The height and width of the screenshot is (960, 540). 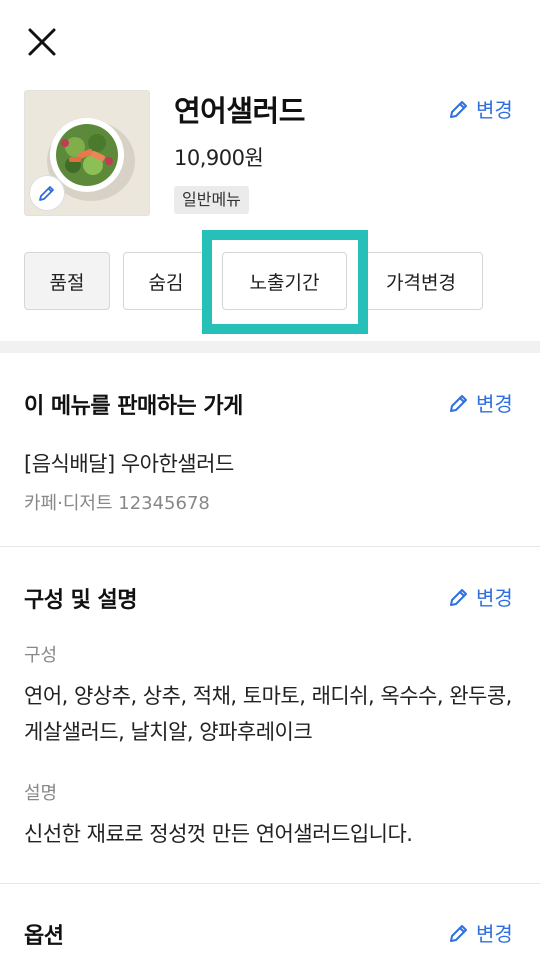 I want to click on store-meta: 카페·디저트 12345678, so click(x=117, y=503).